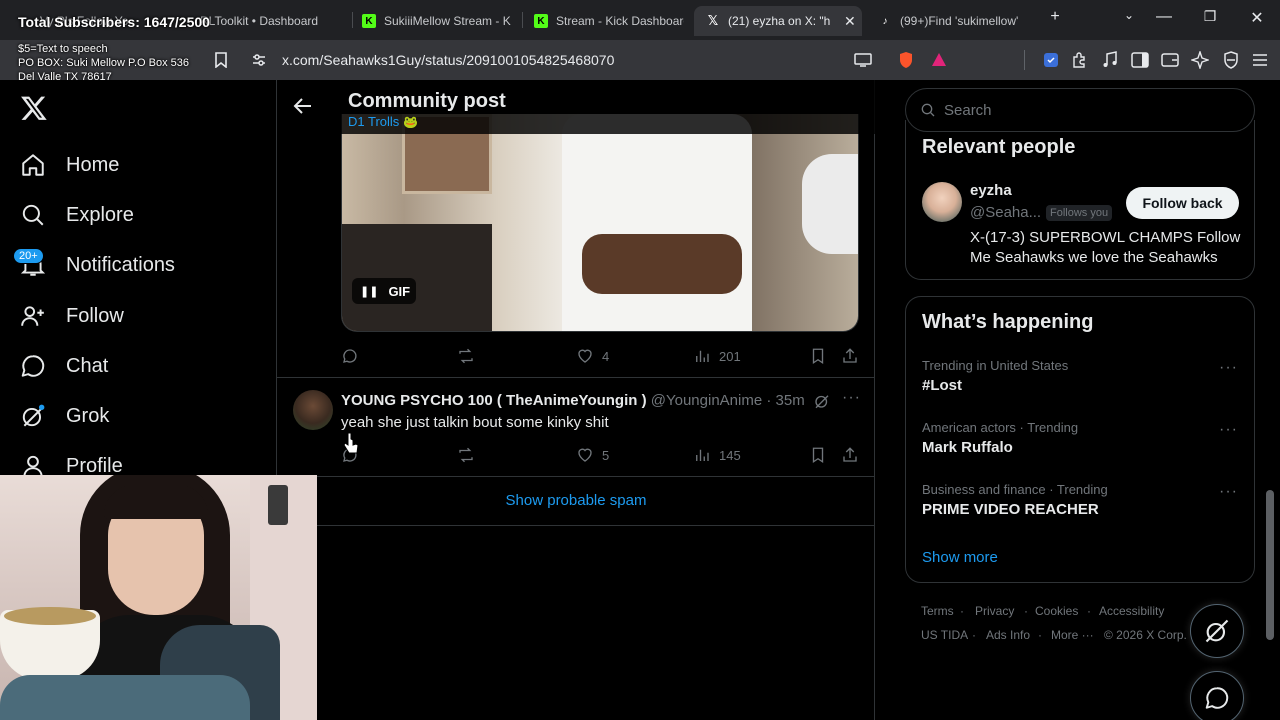 This screenshot has width=1280, height=720. Describe the element at coordinates (600, 223) in the screenshot. I see `gif-media: ❚❚ GIF` at that location.